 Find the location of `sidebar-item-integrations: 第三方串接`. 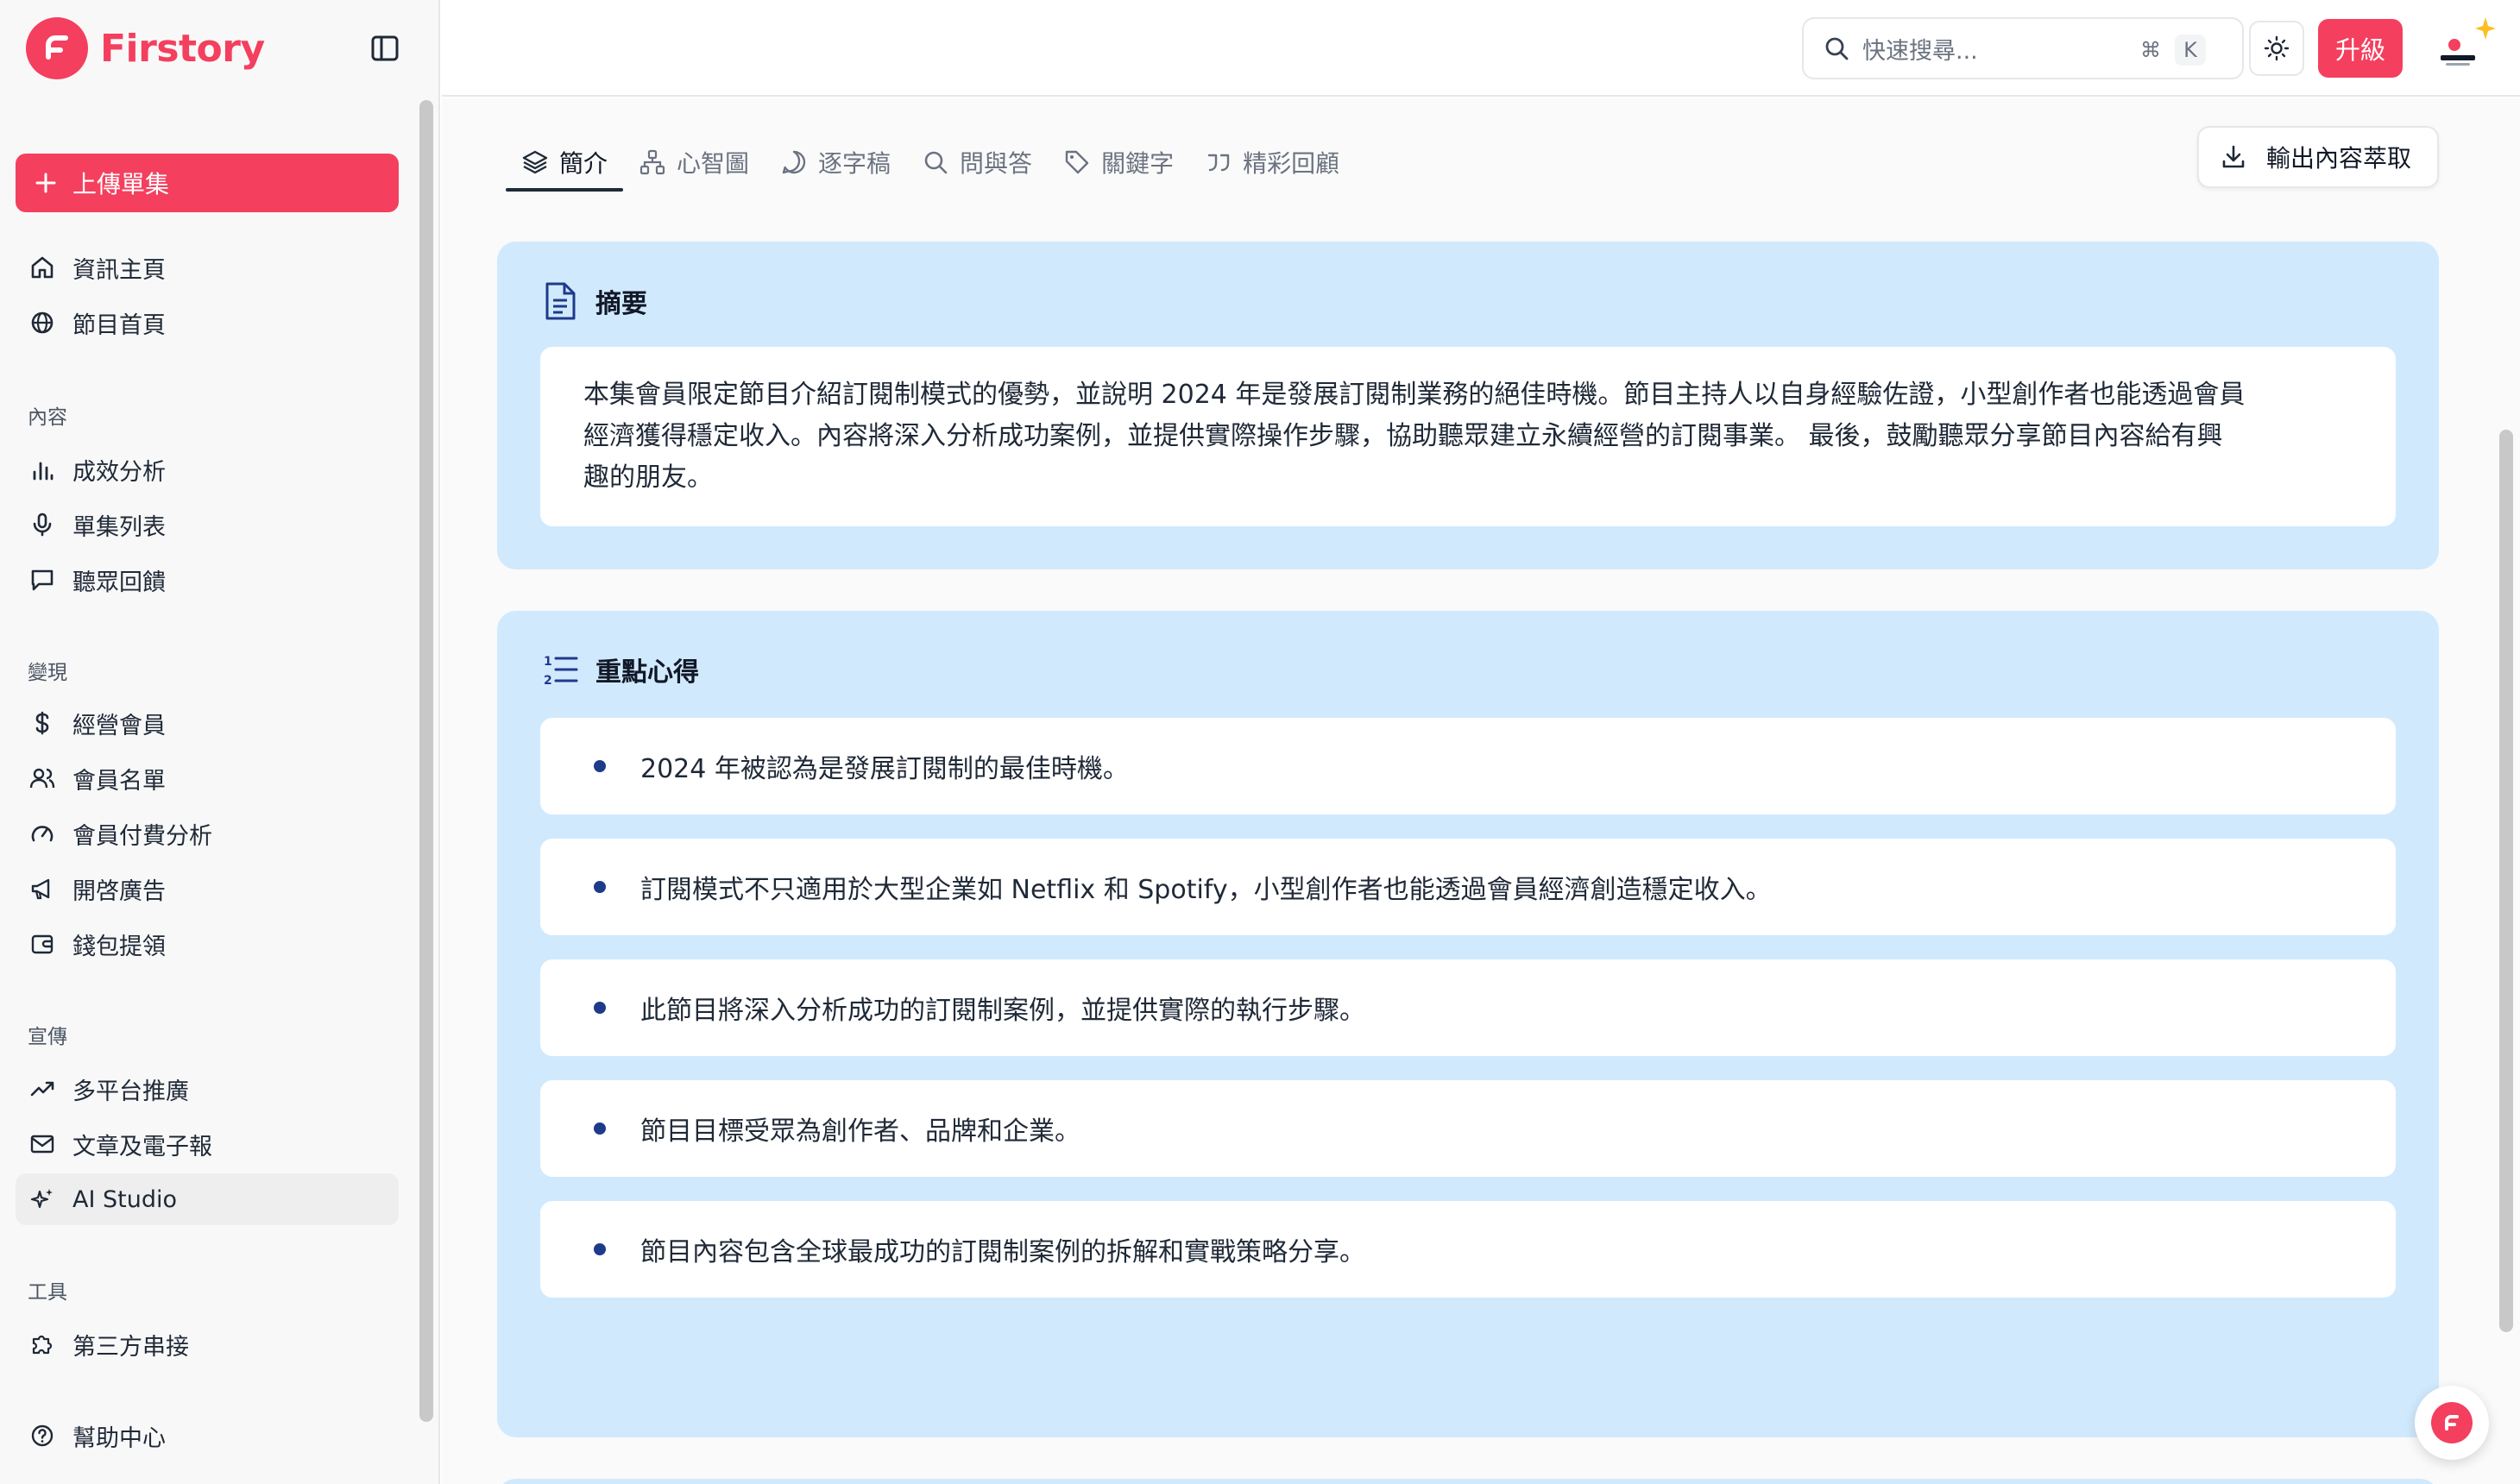

sidebar-item-integrations: 第三方串接 is located at coordinates (208, 1344).